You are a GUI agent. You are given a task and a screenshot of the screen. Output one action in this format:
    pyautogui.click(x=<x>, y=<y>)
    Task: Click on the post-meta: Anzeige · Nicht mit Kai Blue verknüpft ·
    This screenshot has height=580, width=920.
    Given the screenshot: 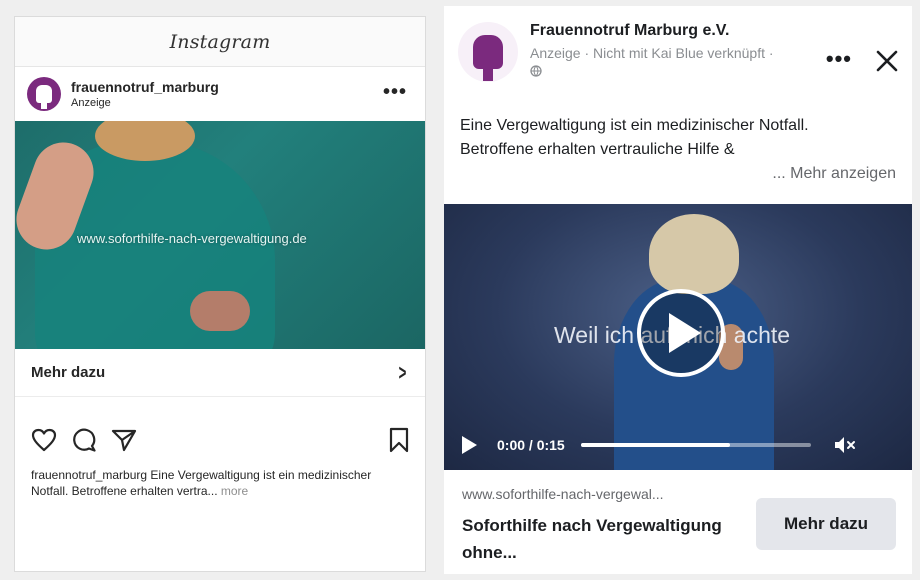 What is the action you would take?
    pyautogui.click(x=655, y=62)
    